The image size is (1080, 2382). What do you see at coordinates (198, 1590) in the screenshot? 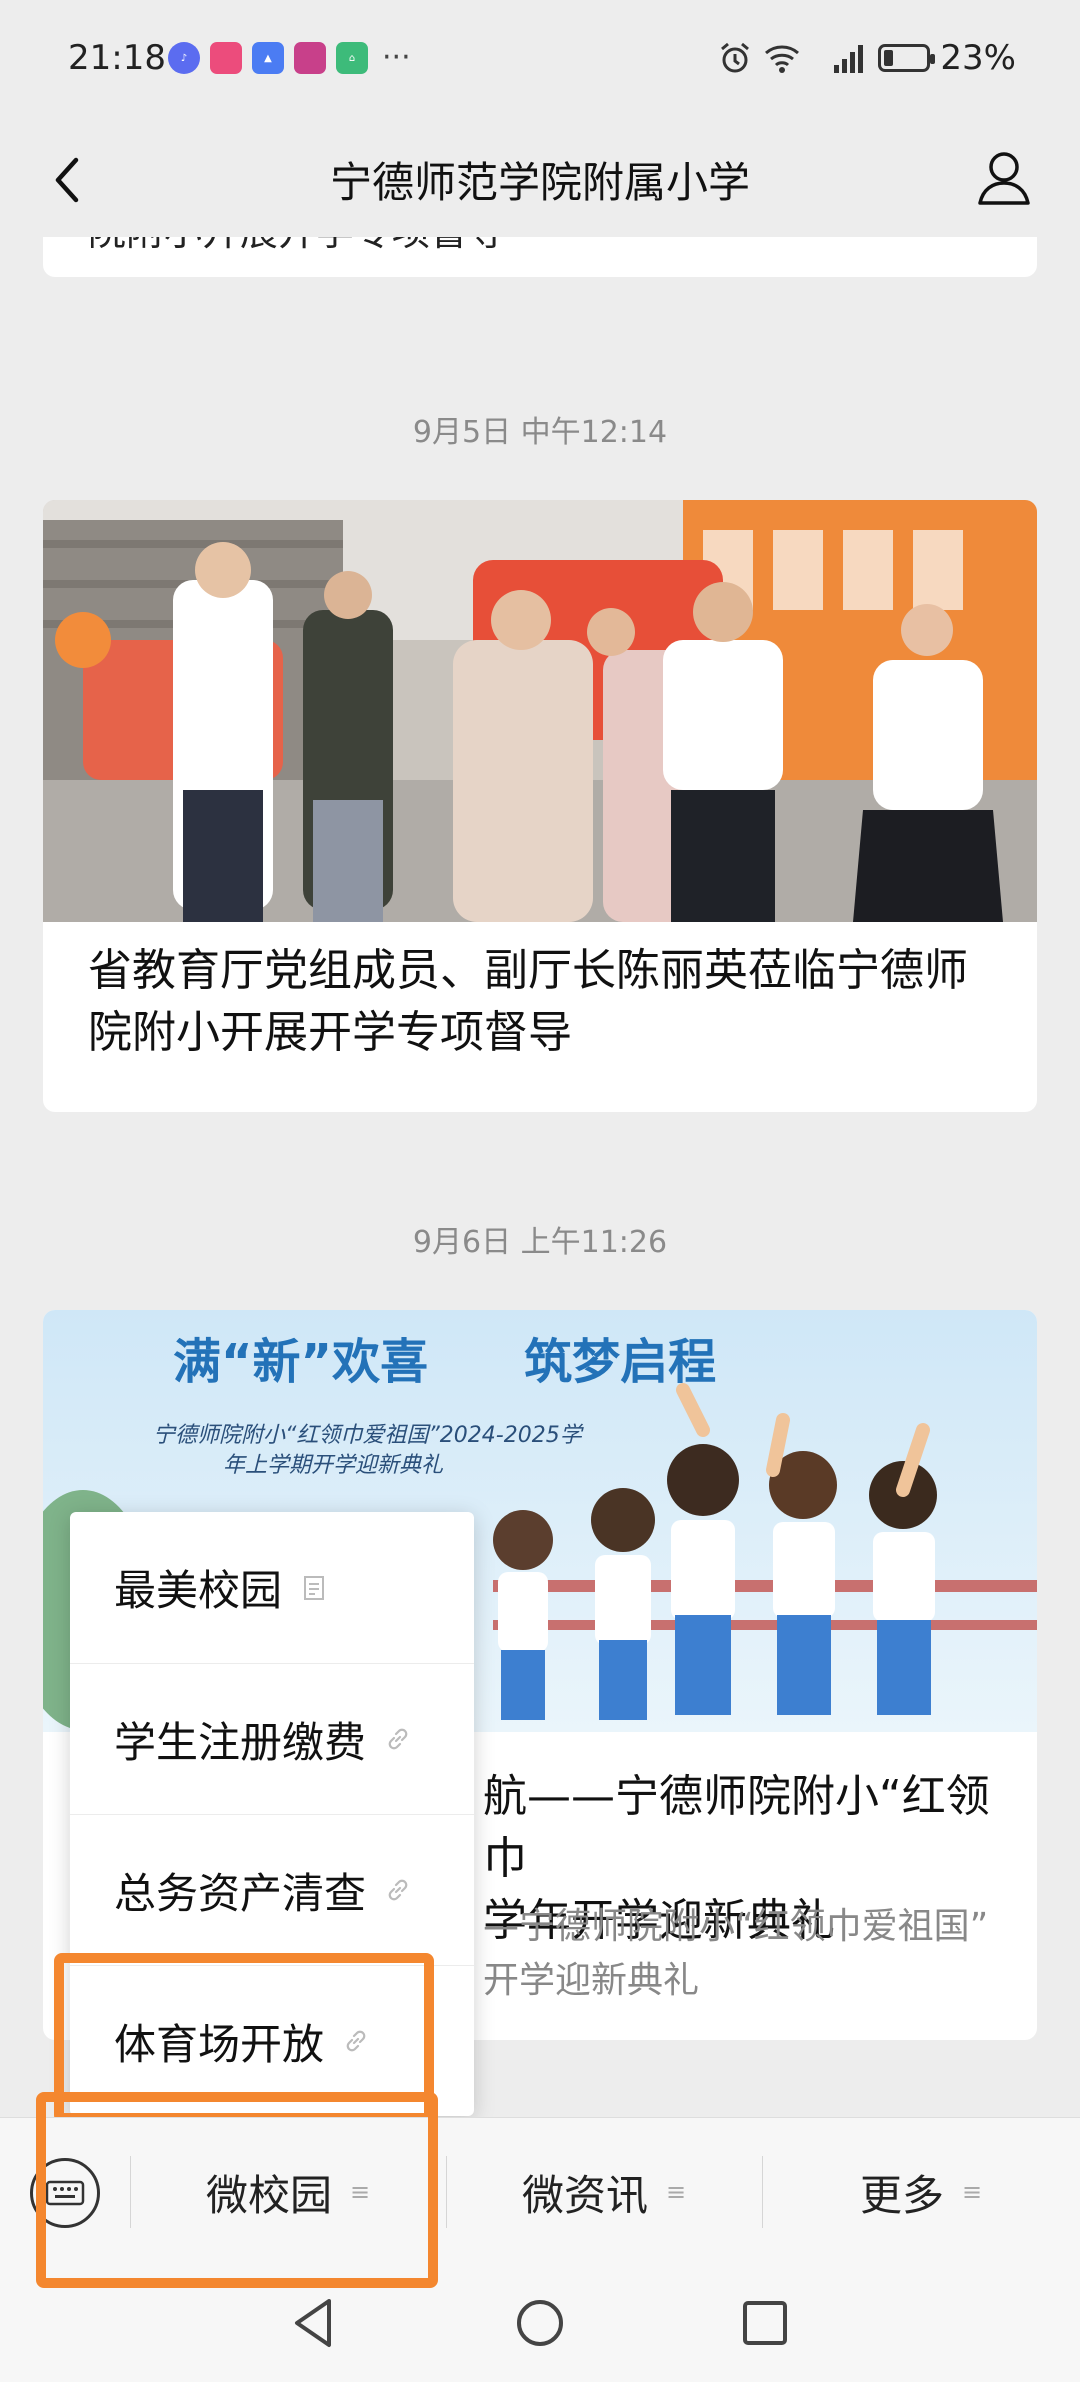
I see `menu-item-label: 最美校园` at bounding box center [198, 1590].